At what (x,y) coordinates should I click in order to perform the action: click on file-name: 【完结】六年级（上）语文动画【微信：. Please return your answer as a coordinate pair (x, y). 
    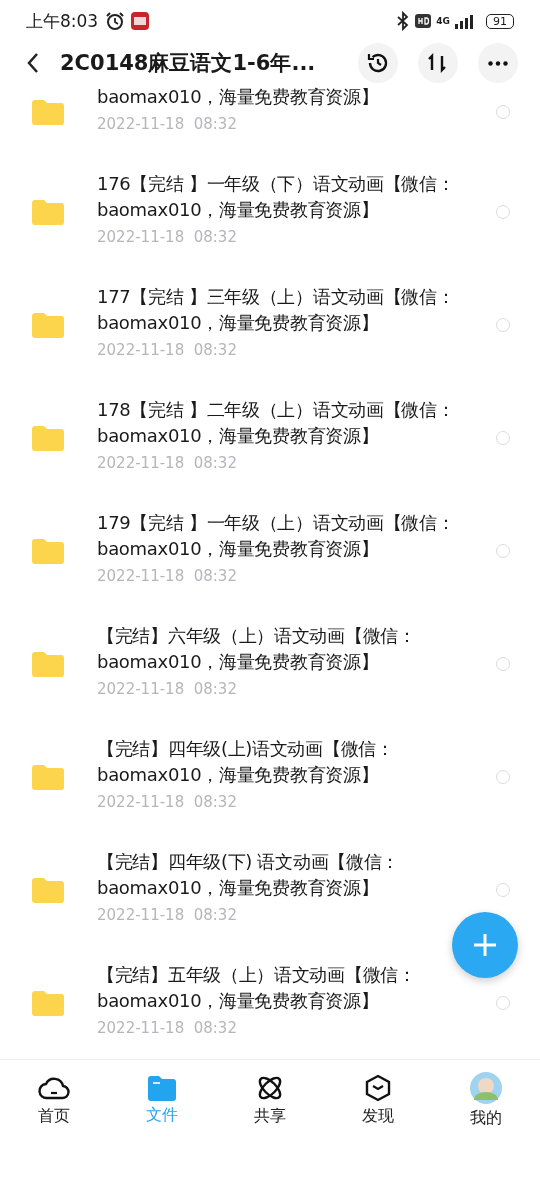
    Looking at the image, I should click on (257, 636).